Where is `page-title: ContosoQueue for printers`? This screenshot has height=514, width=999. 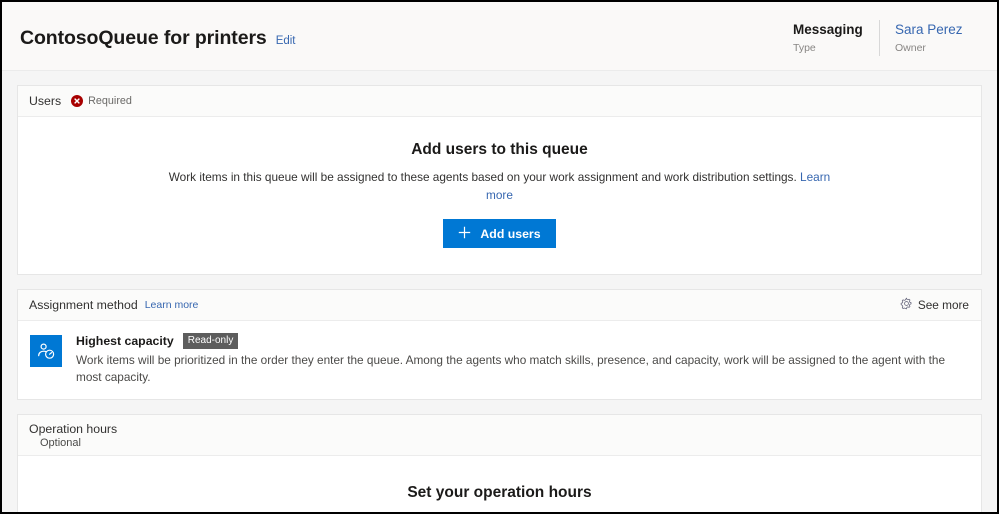 page-title: ContosoQueue for printers is located at coordinates (143, 38).